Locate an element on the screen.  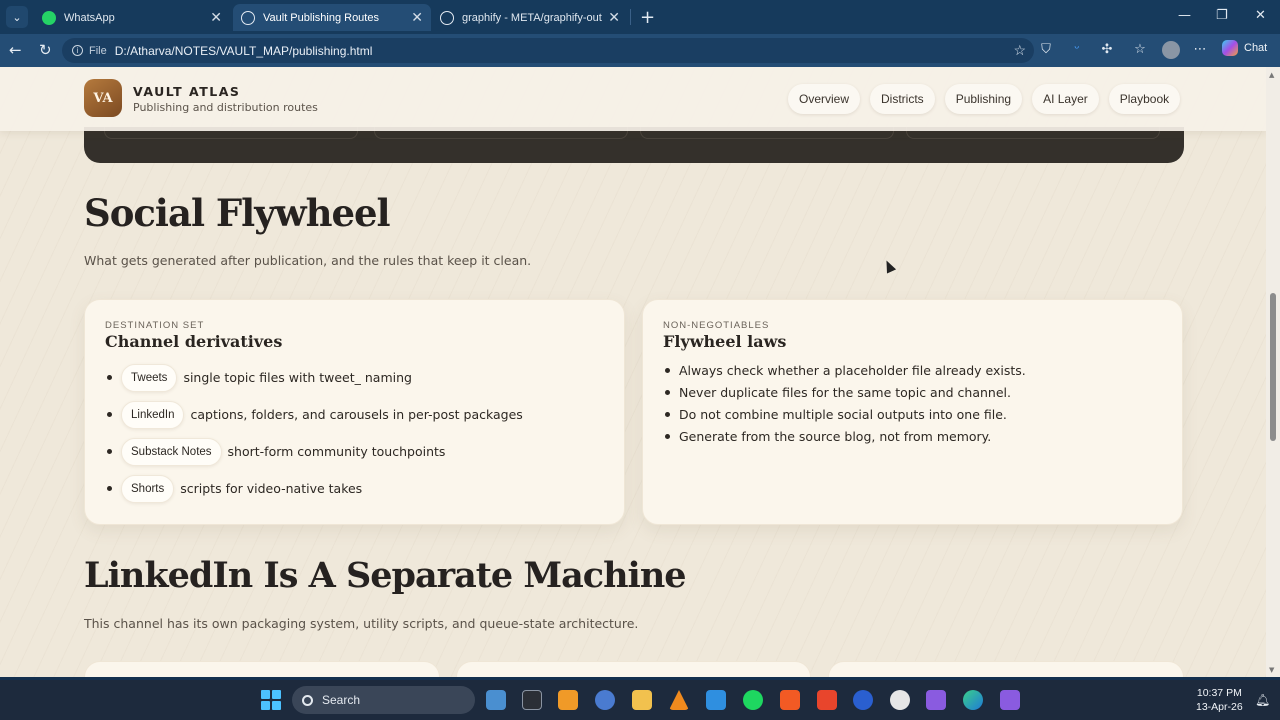
card-title: Channel derivatives is located at coordinates (194, 341).